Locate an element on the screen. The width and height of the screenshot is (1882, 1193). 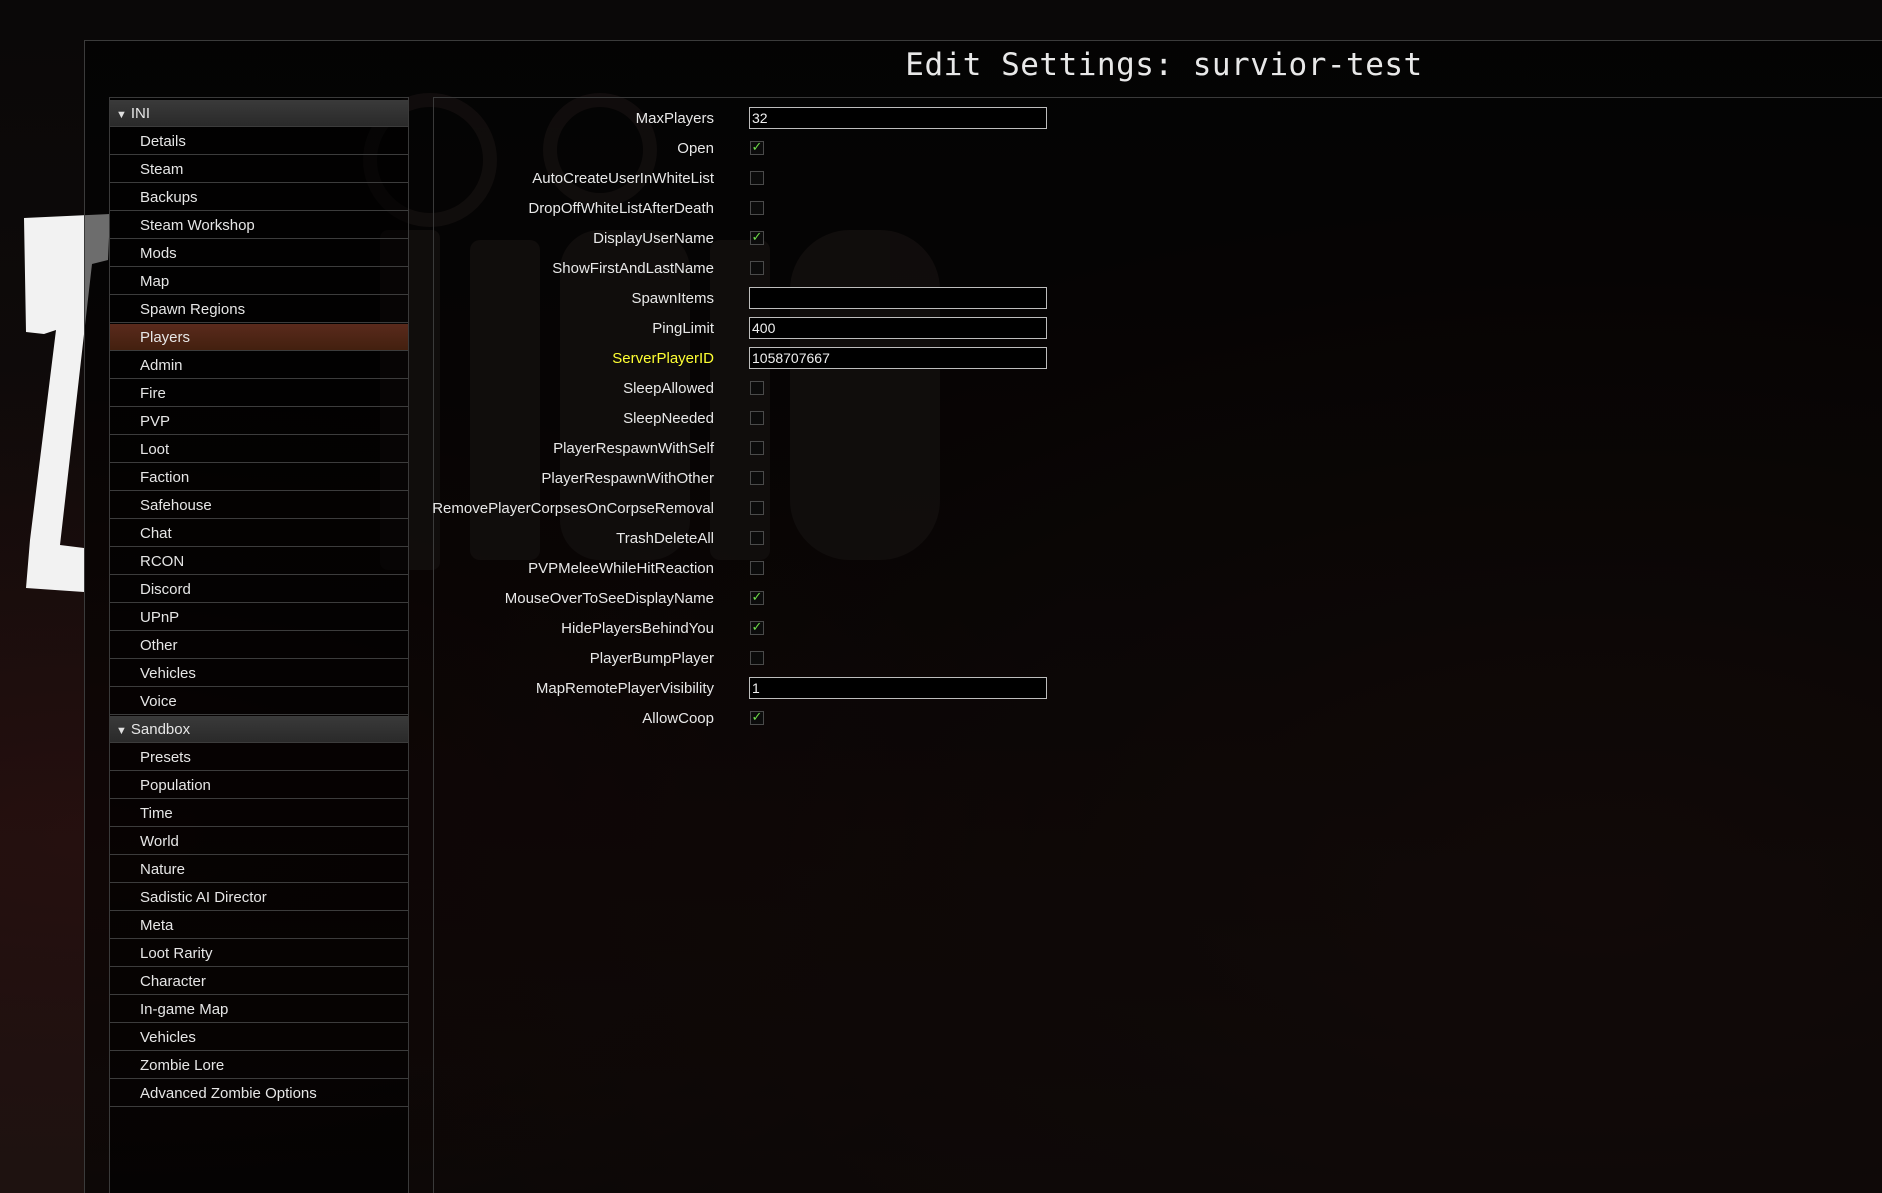
sidebar-item-nature: Nature is located at coordinates (259, 869).